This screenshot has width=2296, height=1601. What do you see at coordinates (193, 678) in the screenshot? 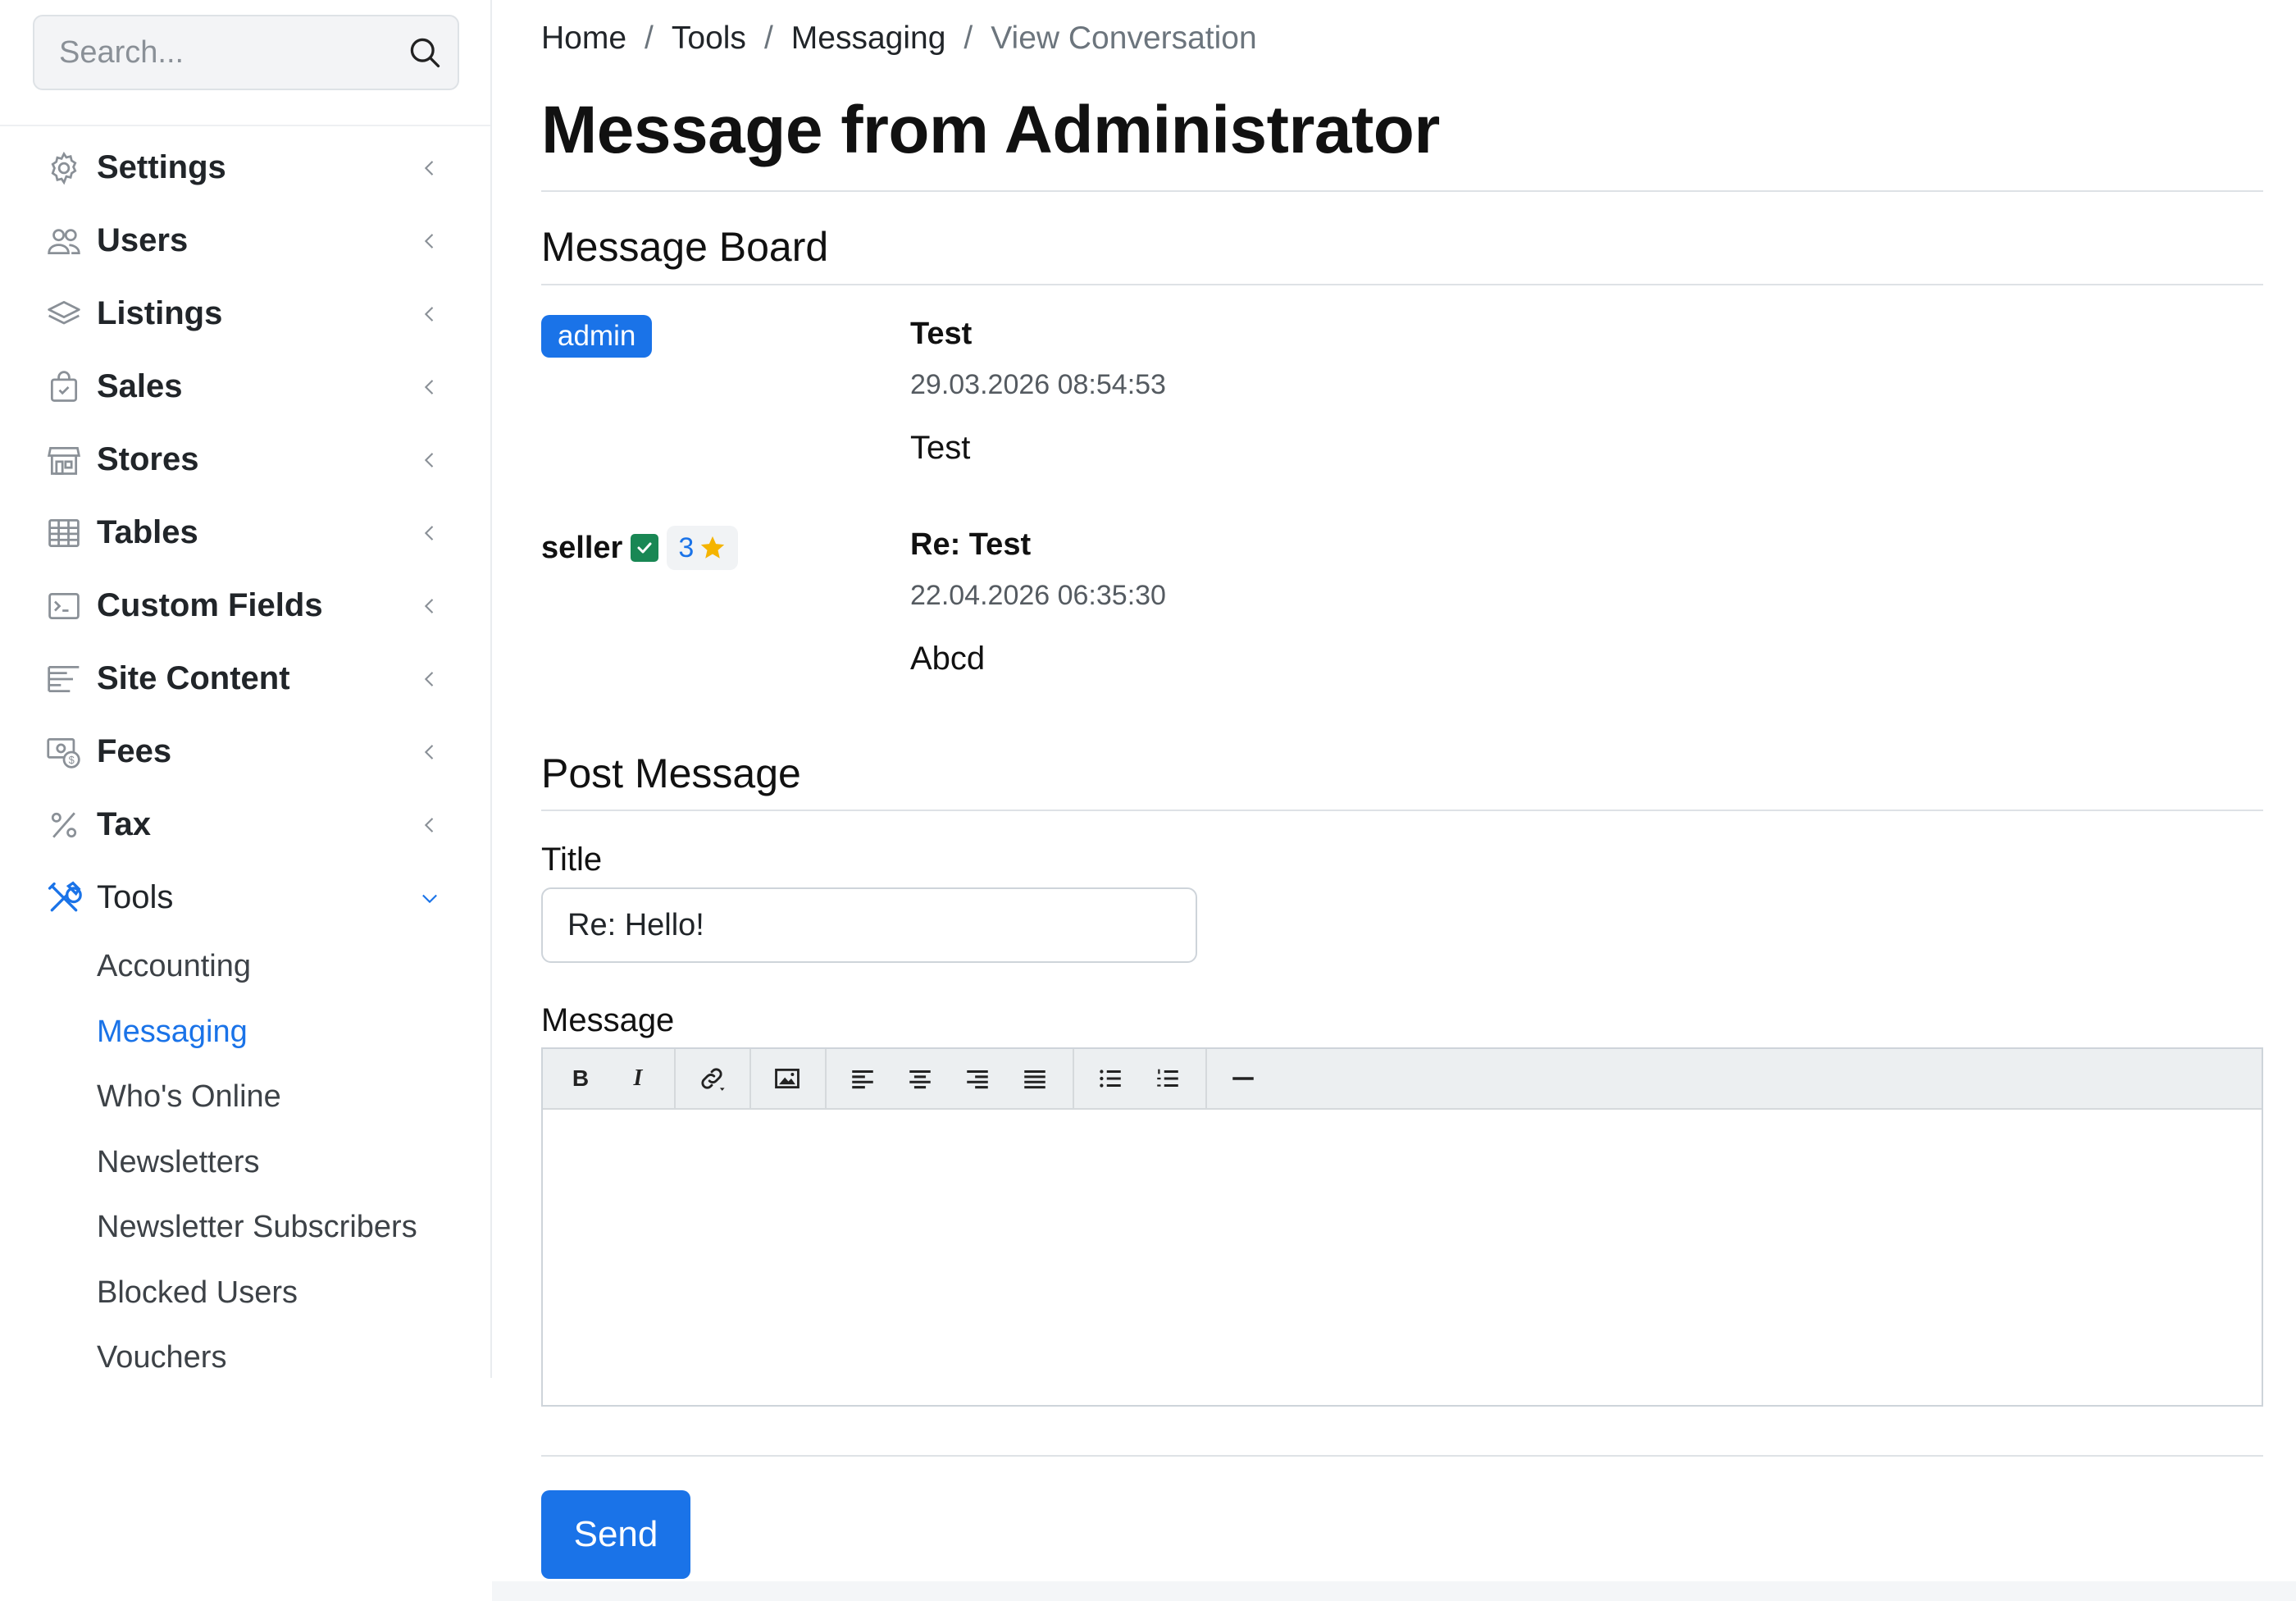
I see `sidebar-item-label: Site Content` at bounding box center [193, 678].